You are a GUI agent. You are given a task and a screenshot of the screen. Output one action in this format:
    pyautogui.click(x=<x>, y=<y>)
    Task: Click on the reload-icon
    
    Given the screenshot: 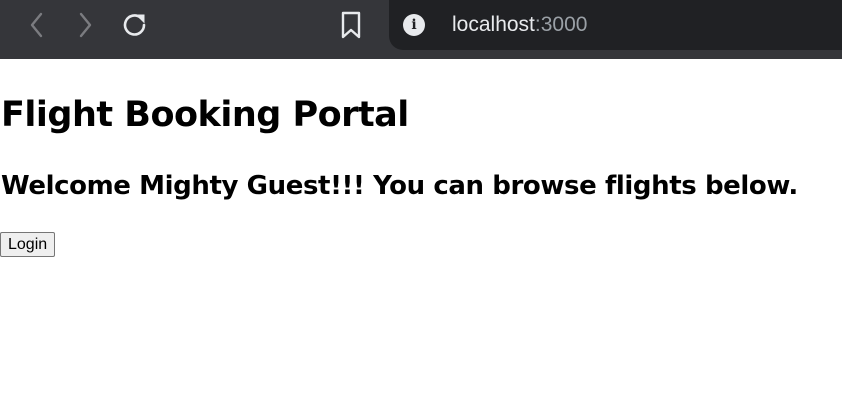 What is the action you would take?
    pyautogui.click(x=134, y=25)
    